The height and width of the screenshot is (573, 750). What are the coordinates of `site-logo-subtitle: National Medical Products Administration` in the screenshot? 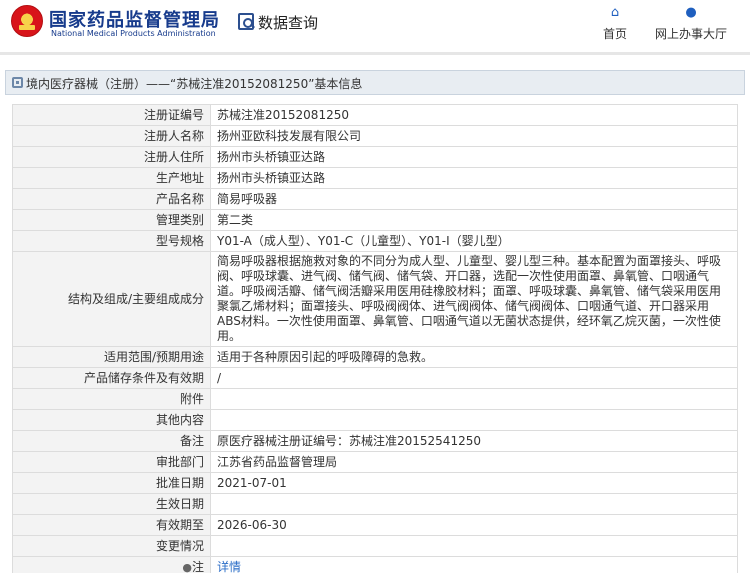 It's located at (133, 33).